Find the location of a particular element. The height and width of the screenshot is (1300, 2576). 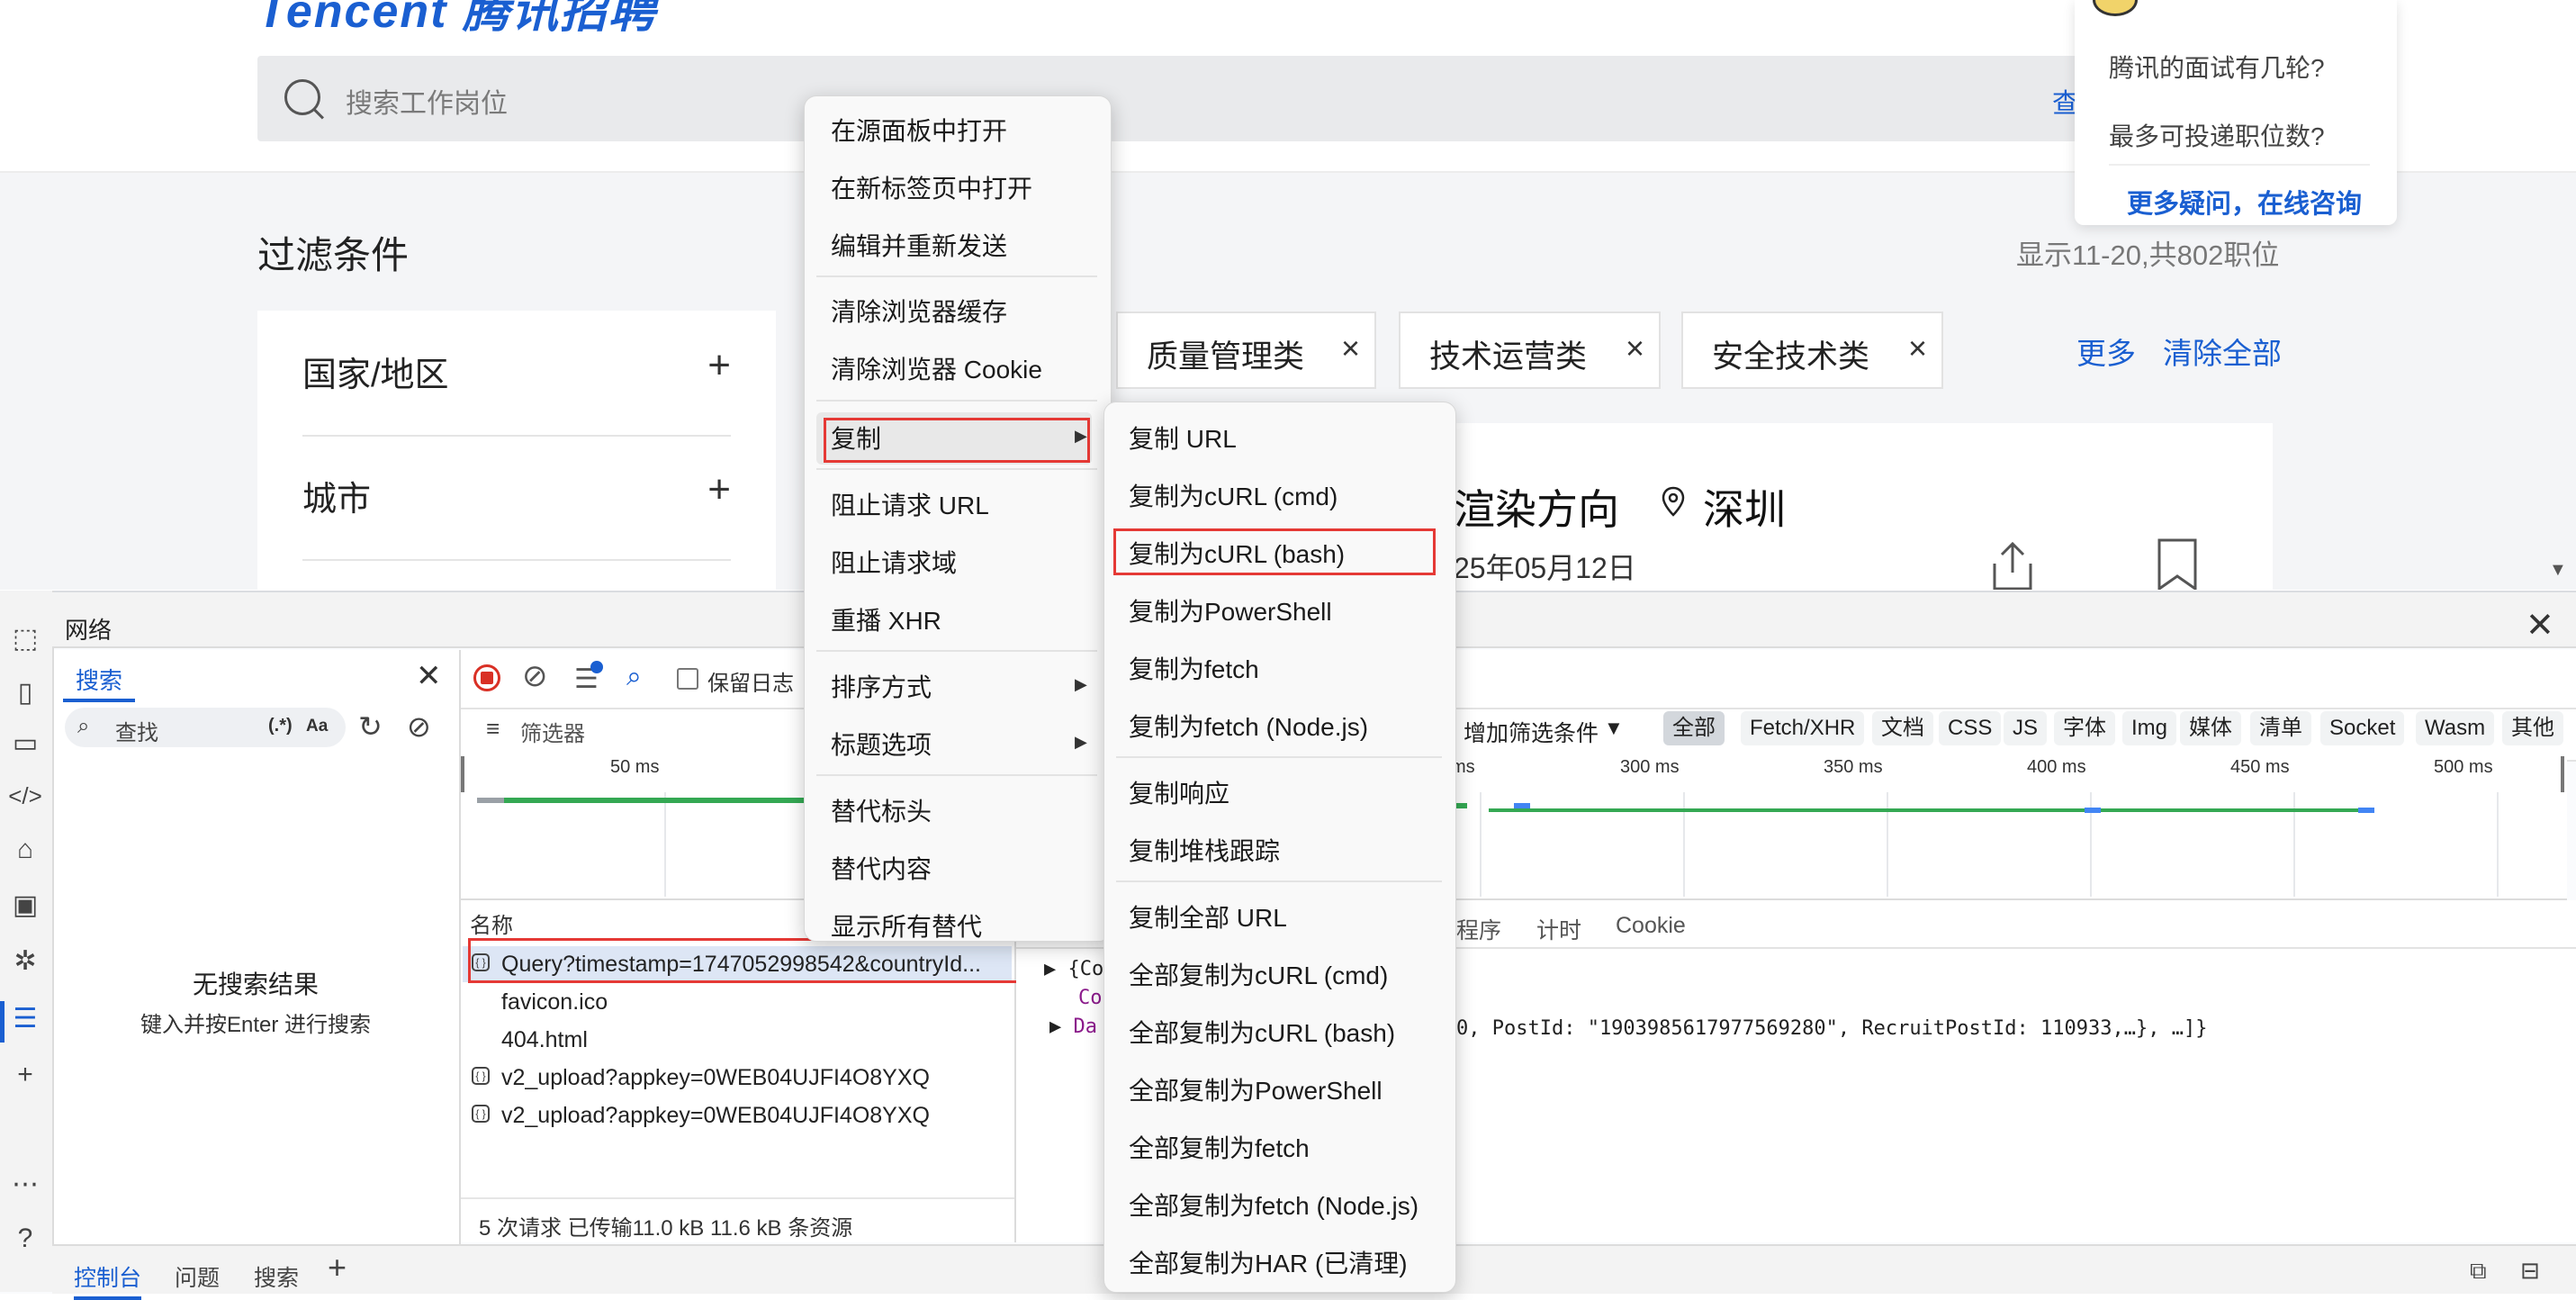

more-options-icon: ⋯ is located at coordinates (25, 1185).